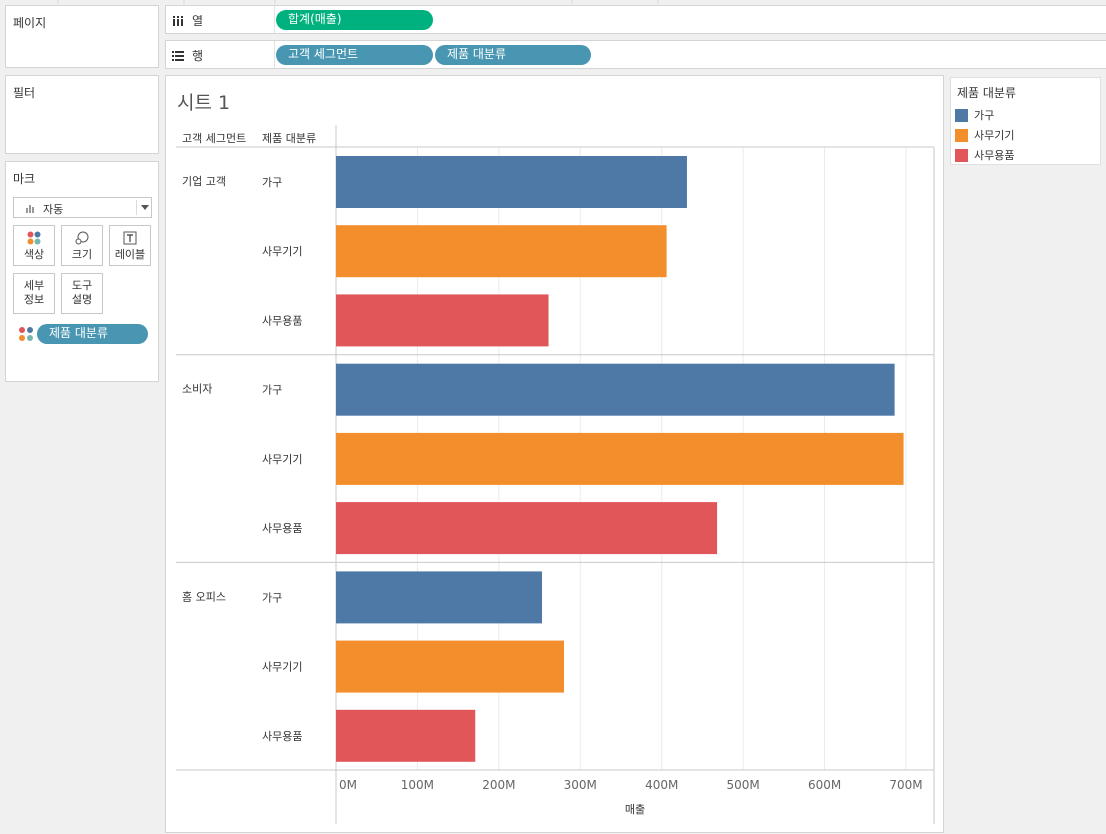 The width and height of the screenshot is (1106, 834). I want to click on sheet-title: 시트 1, so click(203, 103).